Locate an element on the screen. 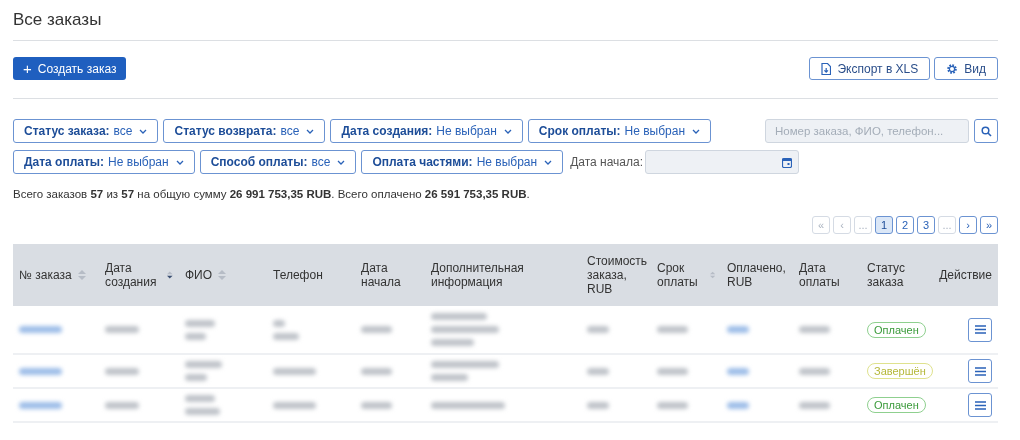 This screenshot has width=1020, height=440. column-header: Дата начала is located at coordinates (381, 275).